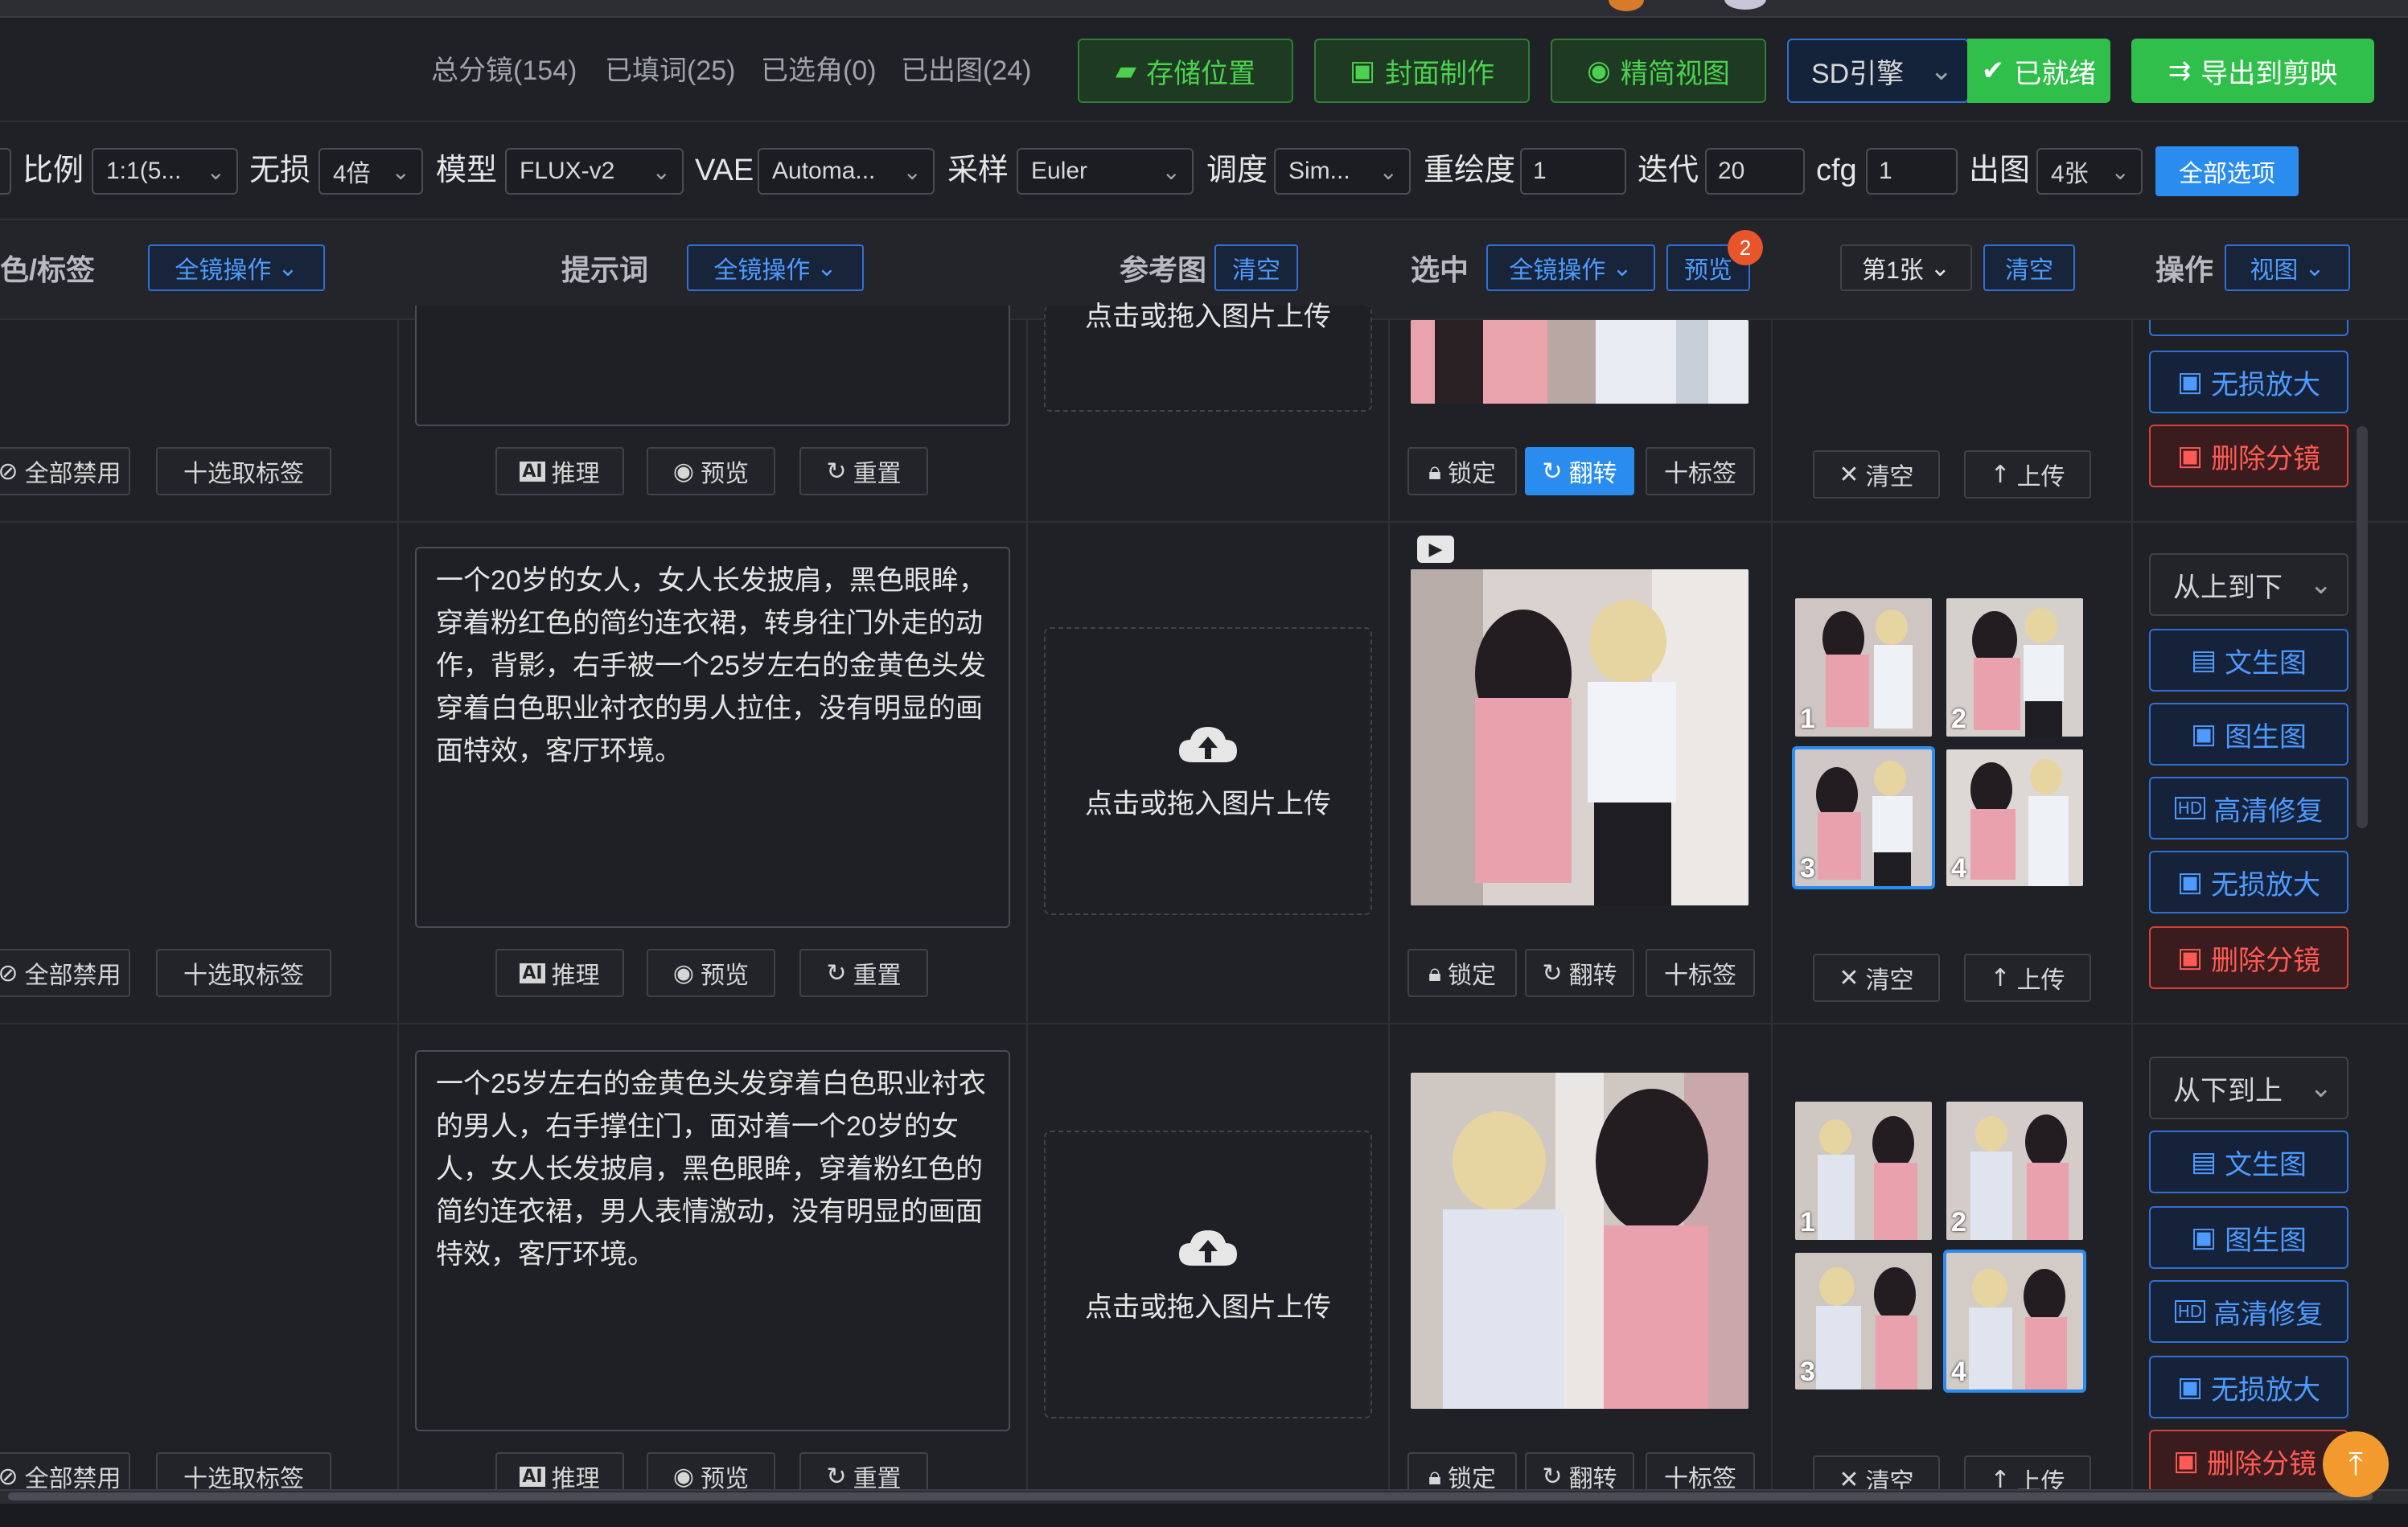  Describe the element at coordinates (1912, 171) in the screenshot. I see `cfg-input: 1` at that location.